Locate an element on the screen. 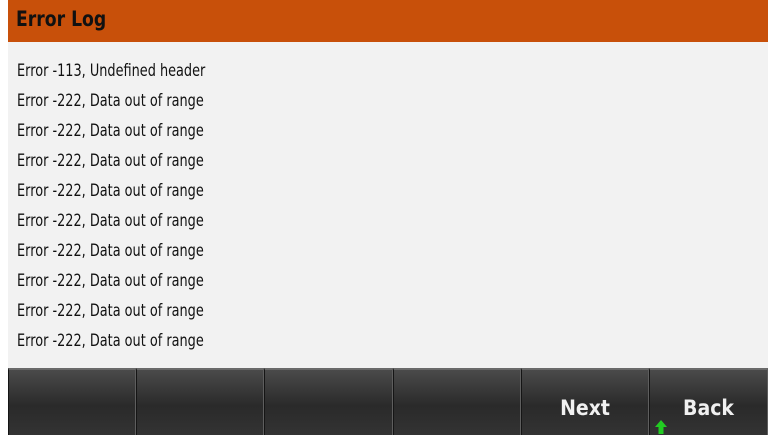  next-button-label: Next is located at coordinates (585, 408).